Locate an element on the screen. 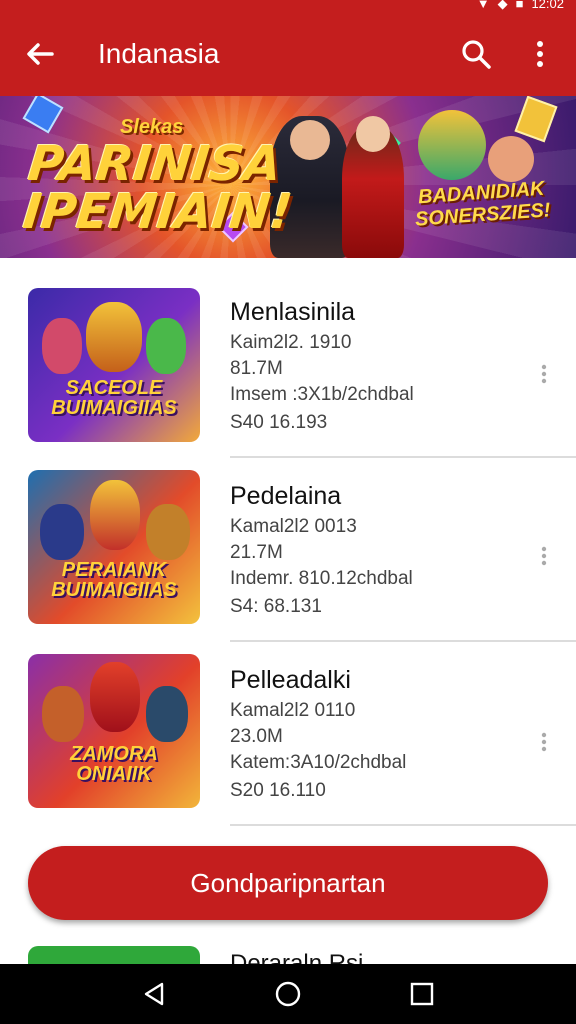  game-title: Deraraln Rsi is located at coordinates (296, 958).